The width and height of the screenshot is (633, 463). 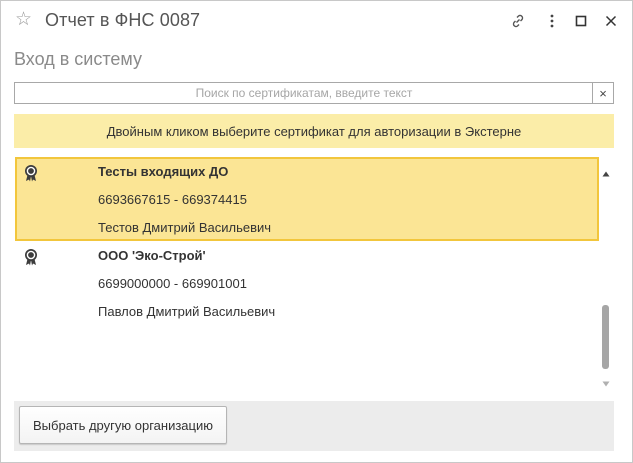 What do you see at coordinates (606, 171) in the screenshot?
I see `scroll-up-icon` at bounding box center [606, 171].